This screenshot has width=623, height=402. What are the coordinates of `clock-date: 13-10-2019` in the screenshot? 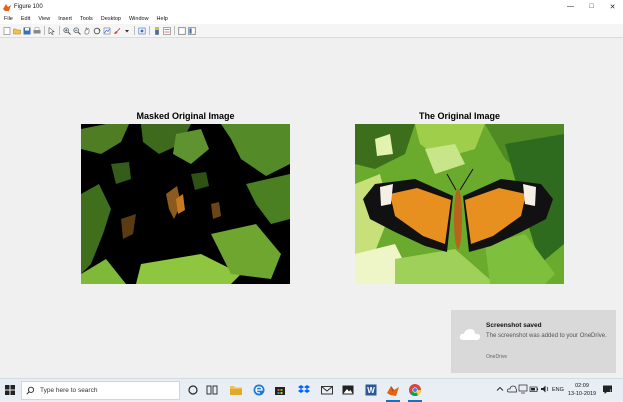 It's located at (582, 394).